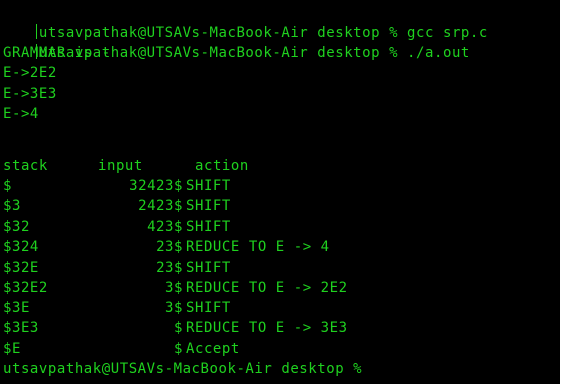 This screenshot has width=563, height=384. Describe the element at coordinates (258, 247) in the screenshot. I see `cell-action: REDUCE TO E -> 4` at that location.